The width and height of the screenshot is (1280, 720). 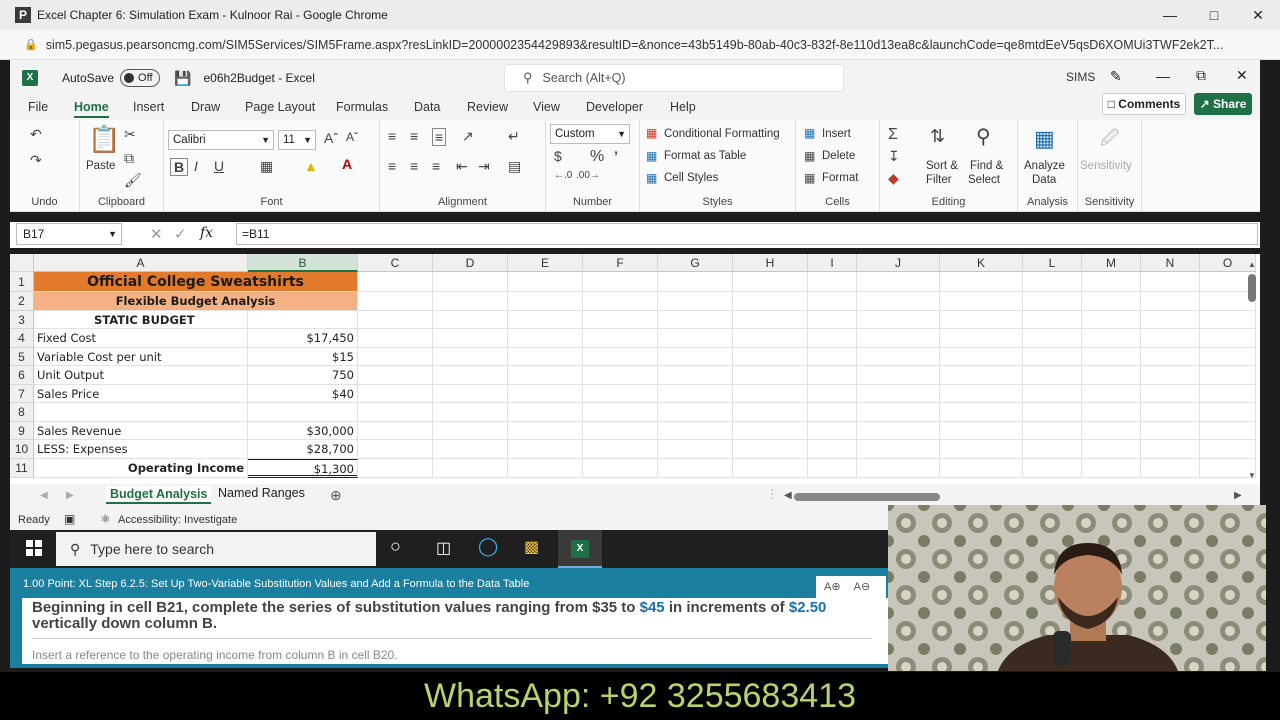 What do you see at coordinates (216, 549) in the screenshot?
I see `taskbar-search-input: ⚲ Type here to search` at bounding box center [216, 549].